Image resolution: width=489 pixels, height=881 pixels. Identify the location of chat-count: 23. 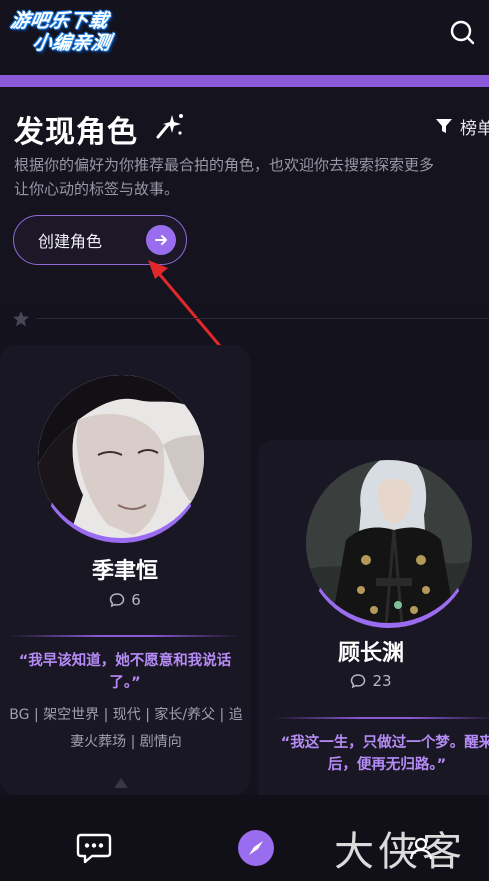
(371, 681).